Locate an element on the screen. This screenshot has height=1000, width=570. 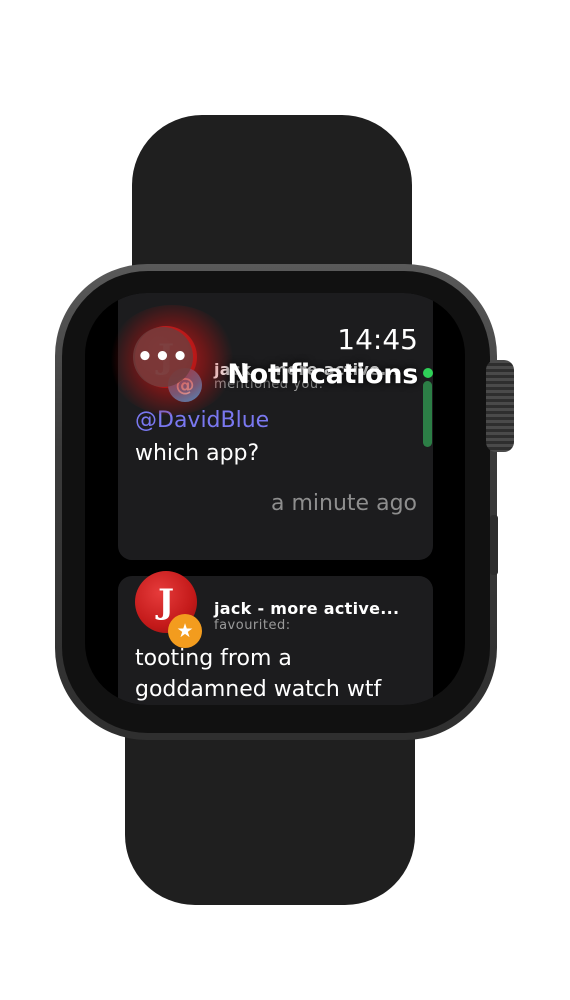
side-button is located at coordinates (494, 545).